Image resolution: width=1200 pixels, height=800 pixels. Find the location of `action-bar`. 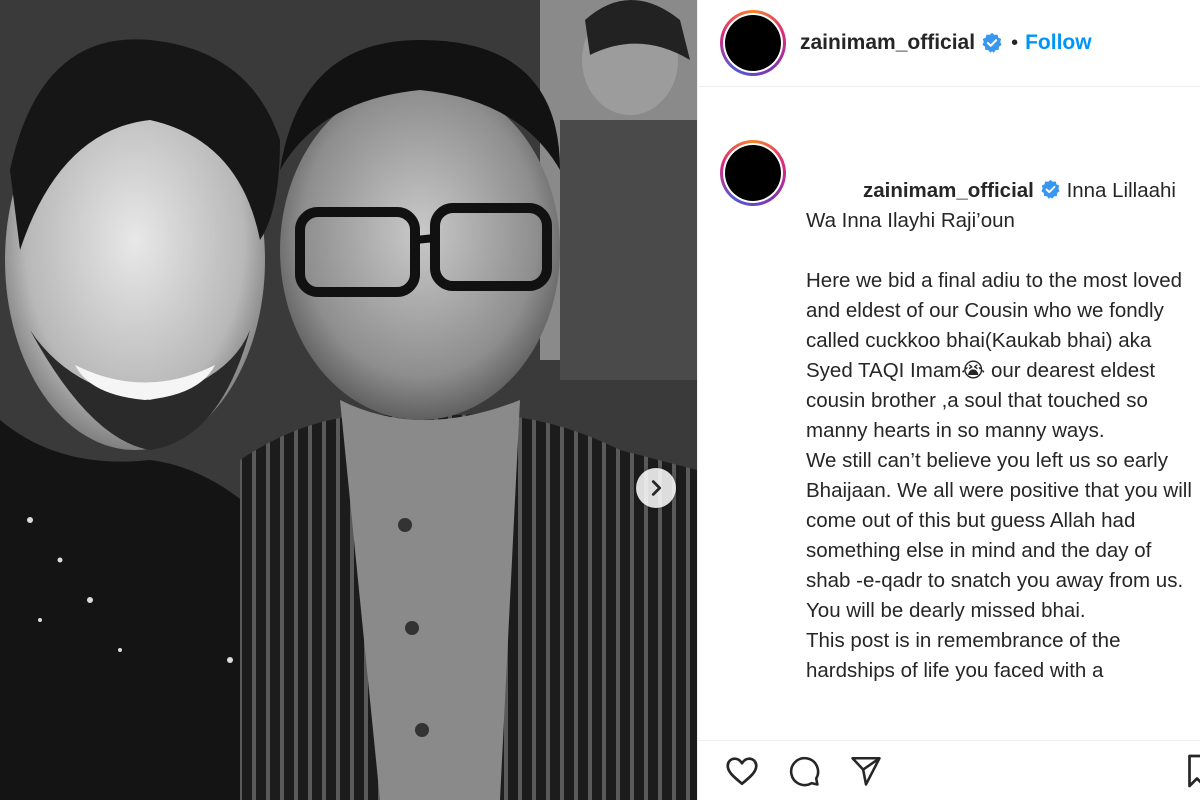

action-bar is located at coordinates (949, 770).